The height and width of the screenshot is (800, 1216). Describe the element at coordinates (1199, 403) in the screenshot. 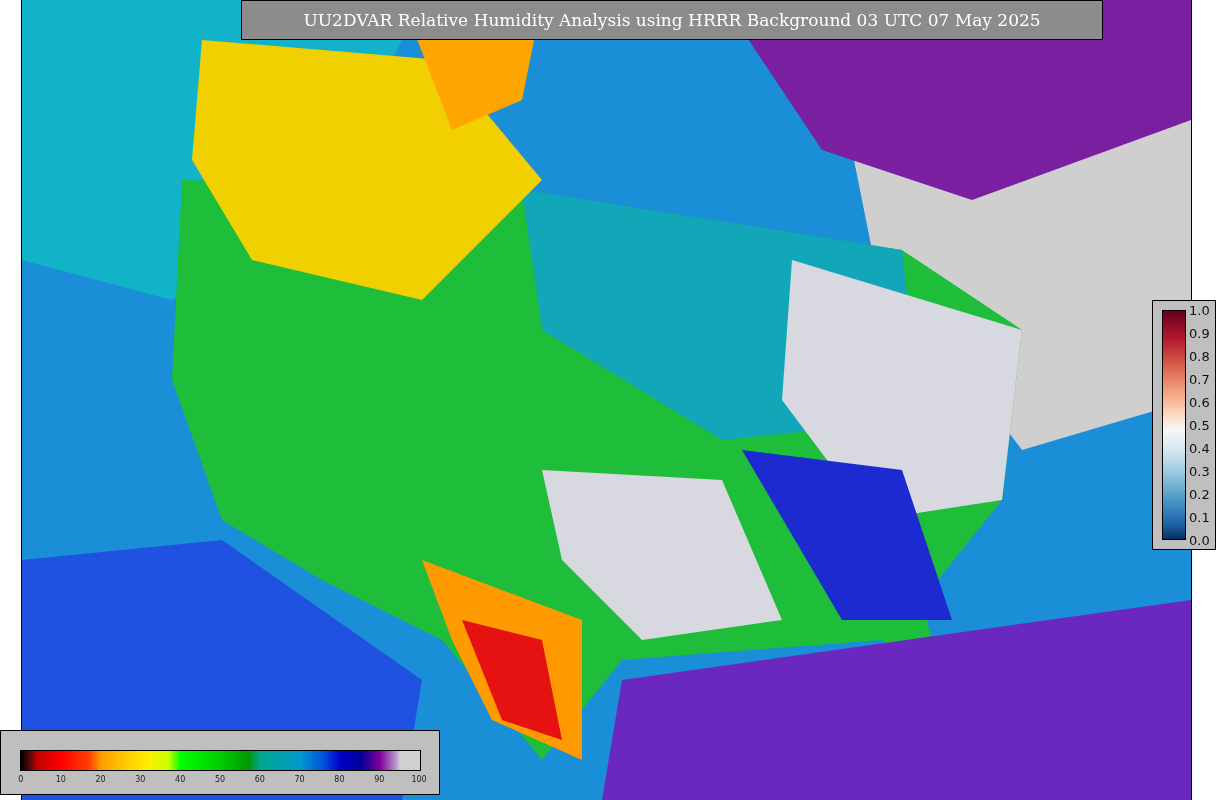

I see `tick-label: 0.6` at that location.